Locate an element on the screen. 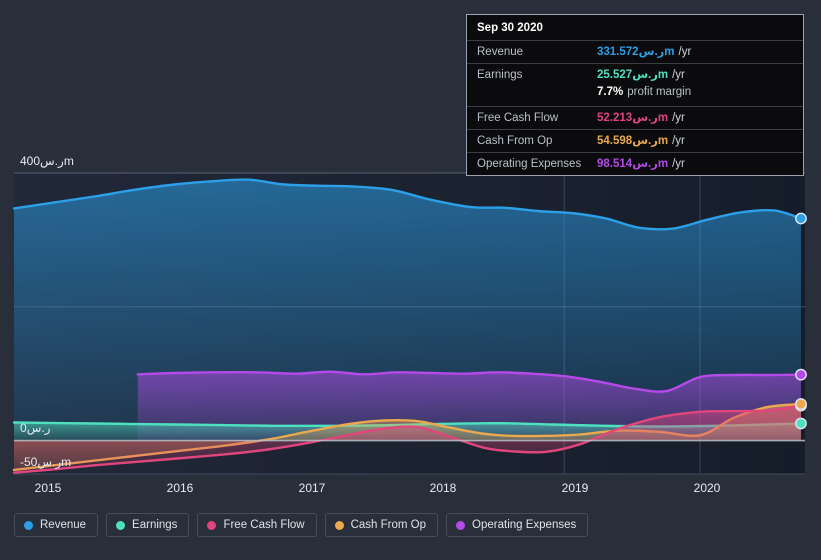  tooltip-value-free-cash-flow: 52.213ر.سm is located at coordinates (633, 118).